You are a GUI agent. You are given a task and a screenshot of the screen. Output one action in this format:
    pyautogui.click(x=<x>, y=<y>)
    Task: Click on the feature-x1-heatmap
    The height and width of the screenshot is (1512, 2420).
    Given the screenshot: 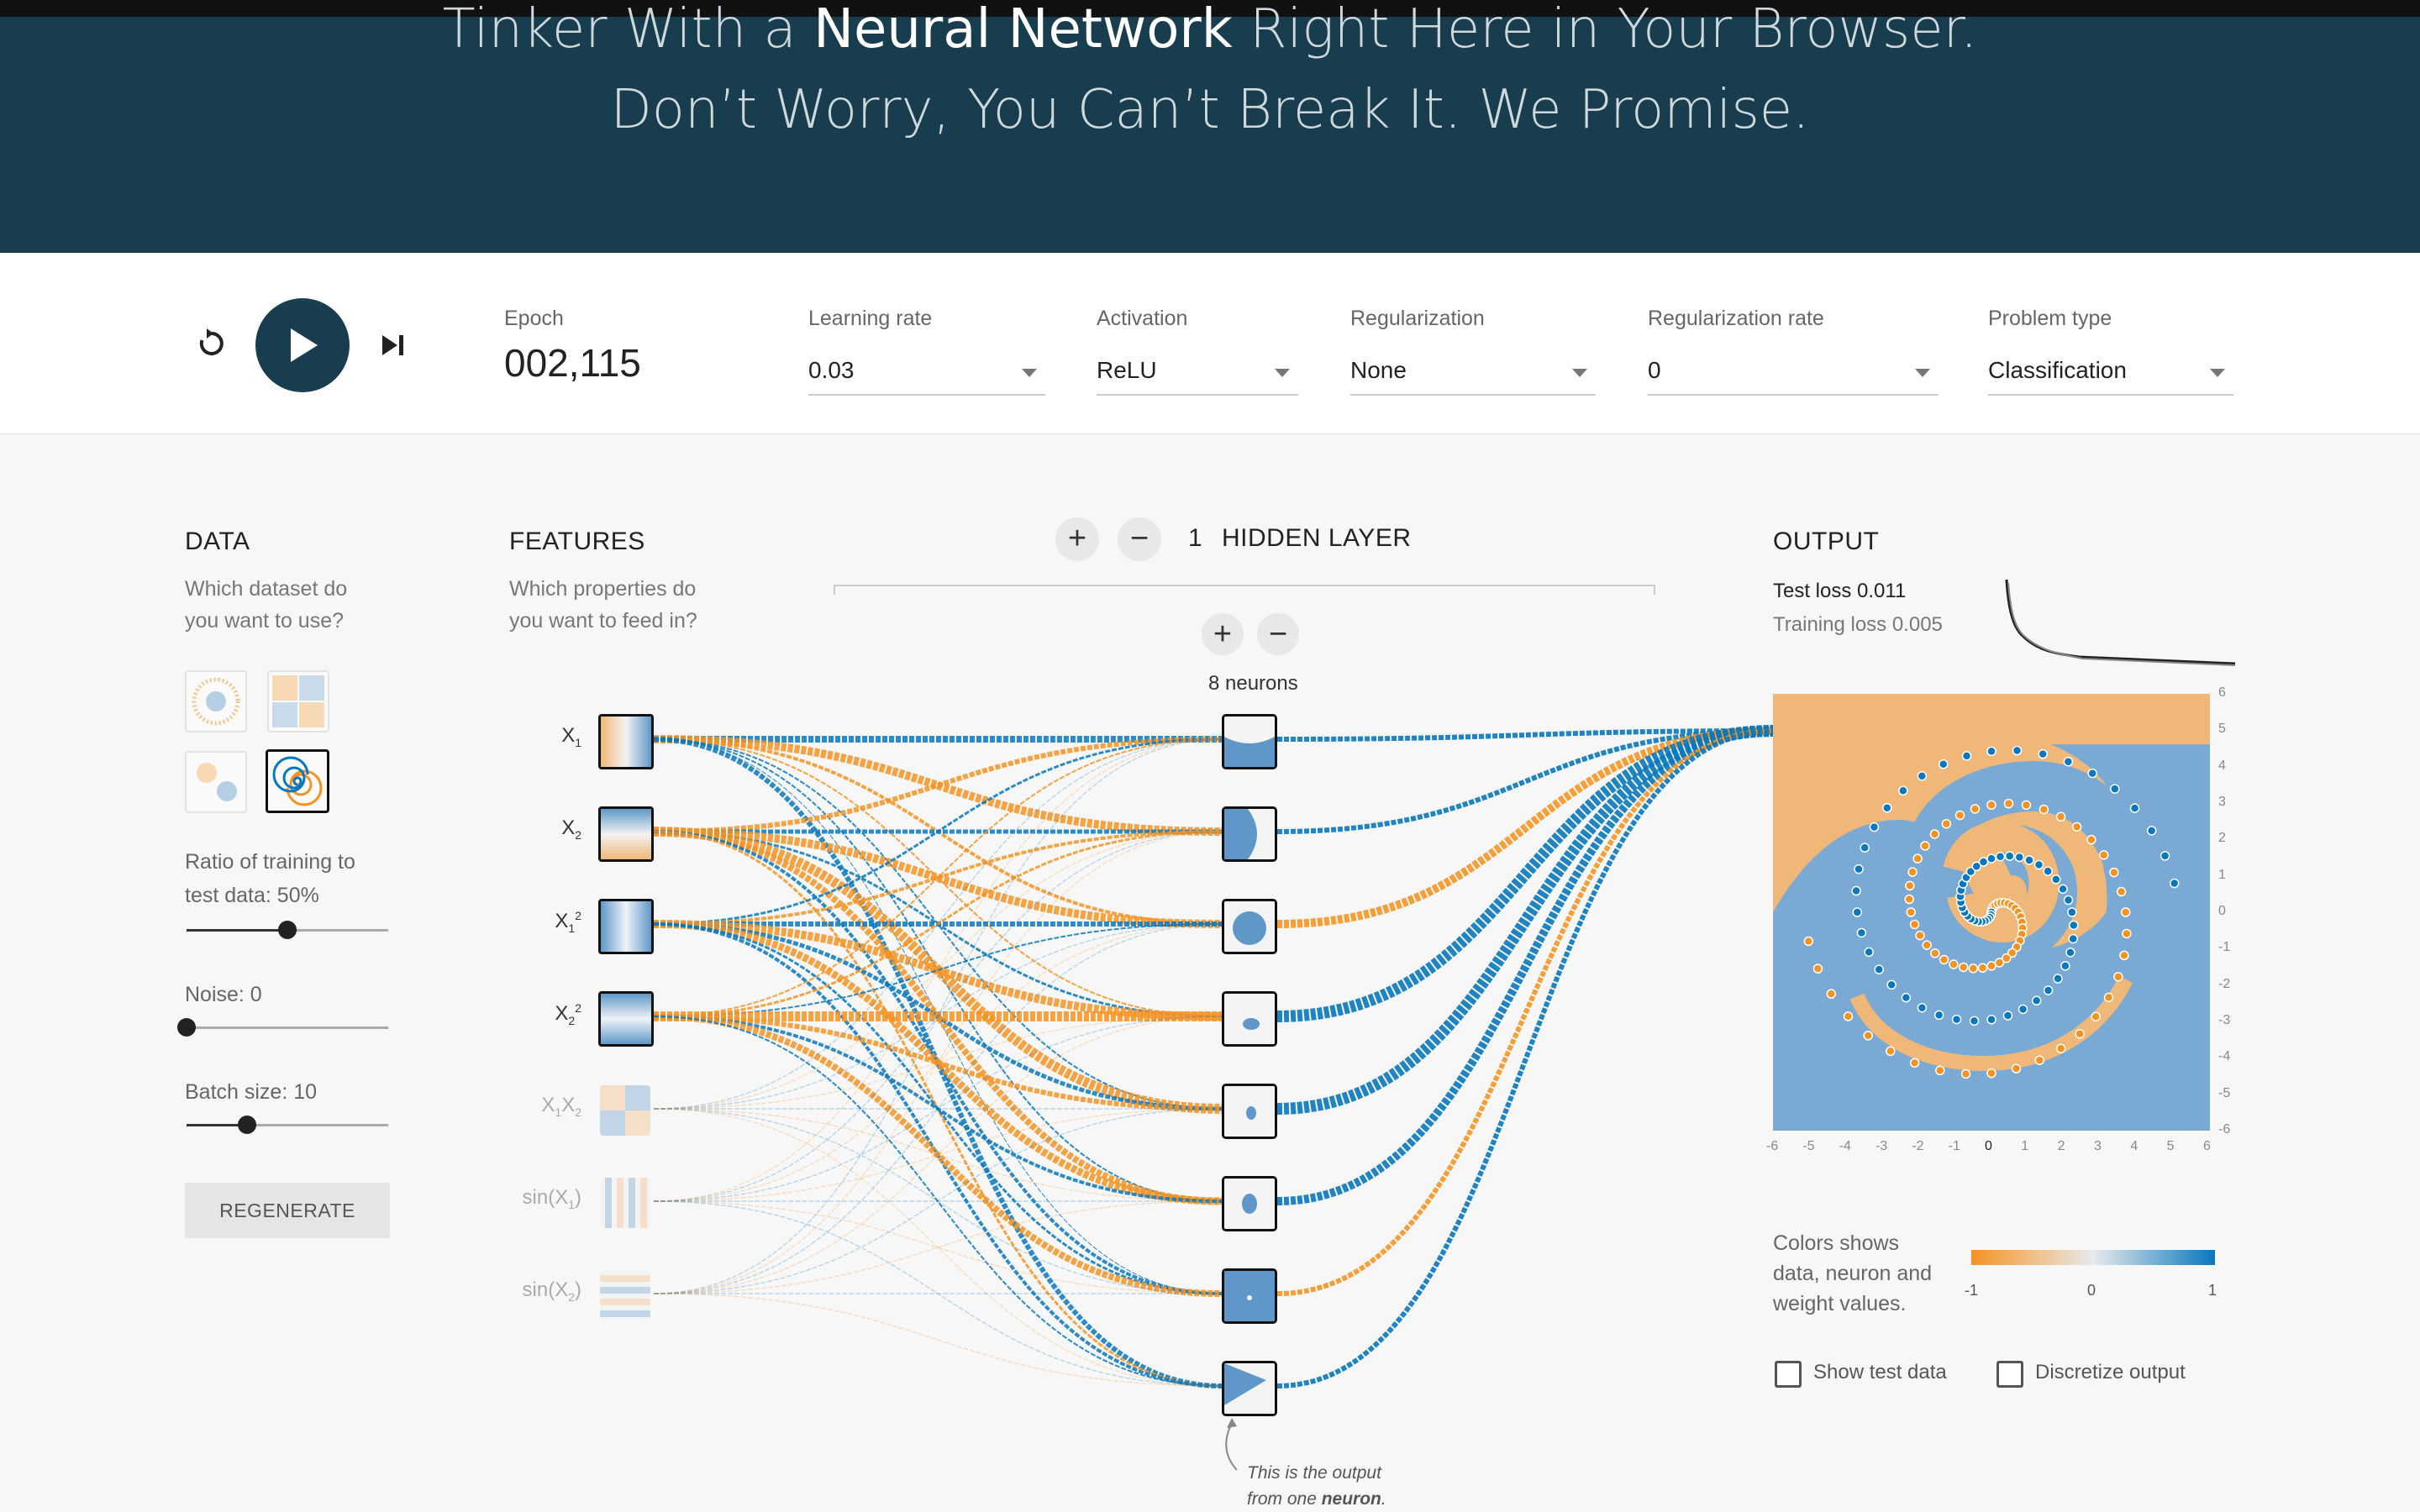 What is the action you would take?
    pyautogui.click(x=626, y=742)
    